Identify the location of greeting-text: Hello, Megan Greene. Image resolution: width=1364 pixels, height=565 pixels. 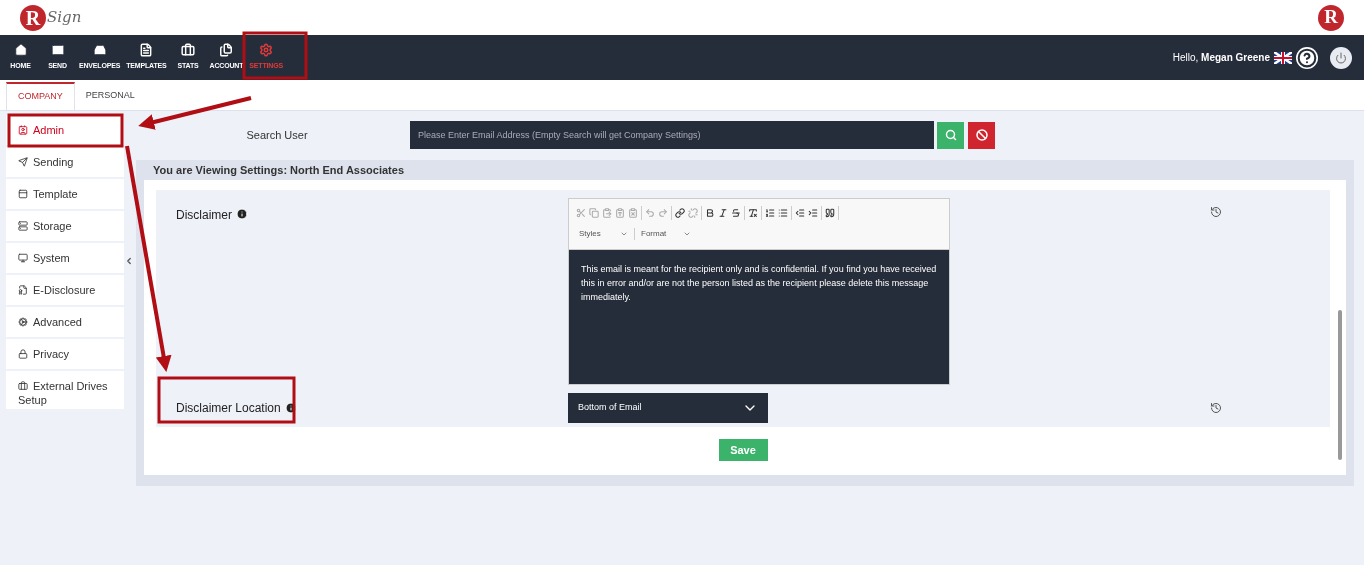
(1221, 58).